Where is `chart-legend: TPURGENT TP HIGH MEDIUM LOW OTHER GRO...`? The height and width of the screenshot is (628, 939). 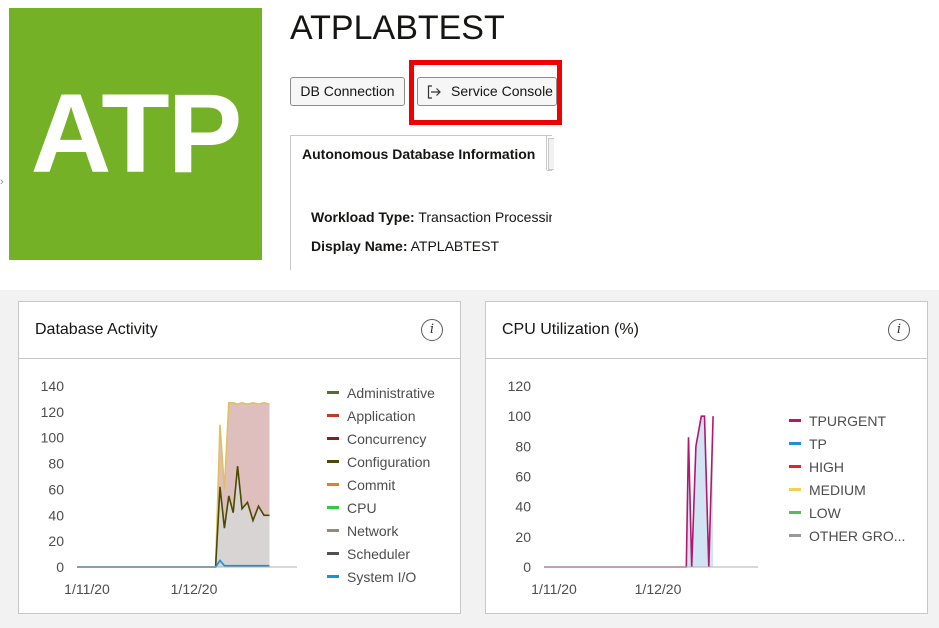 chart-legend: TPURGENT TP HIGH MEDIUM LOW OTHER GRO... is located at coordinates (854, 481).